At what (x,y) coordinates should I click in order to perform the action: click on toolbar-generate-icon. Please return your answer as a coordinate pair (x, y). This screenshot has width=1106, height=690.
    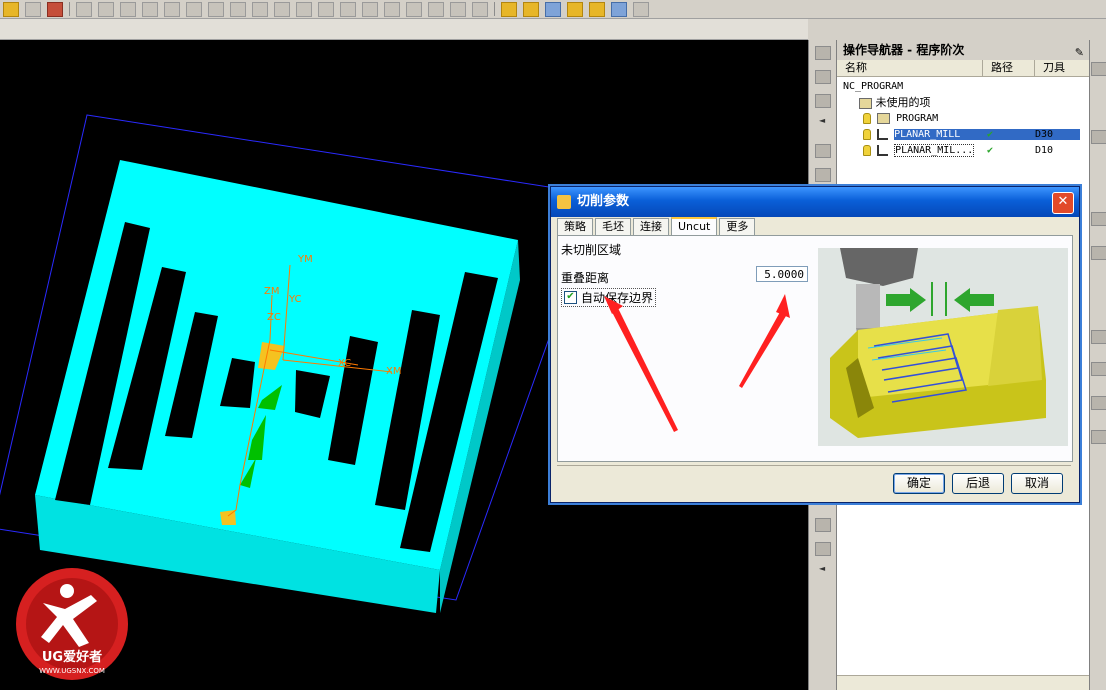
    Looking at the image, I should click on (509, 9).